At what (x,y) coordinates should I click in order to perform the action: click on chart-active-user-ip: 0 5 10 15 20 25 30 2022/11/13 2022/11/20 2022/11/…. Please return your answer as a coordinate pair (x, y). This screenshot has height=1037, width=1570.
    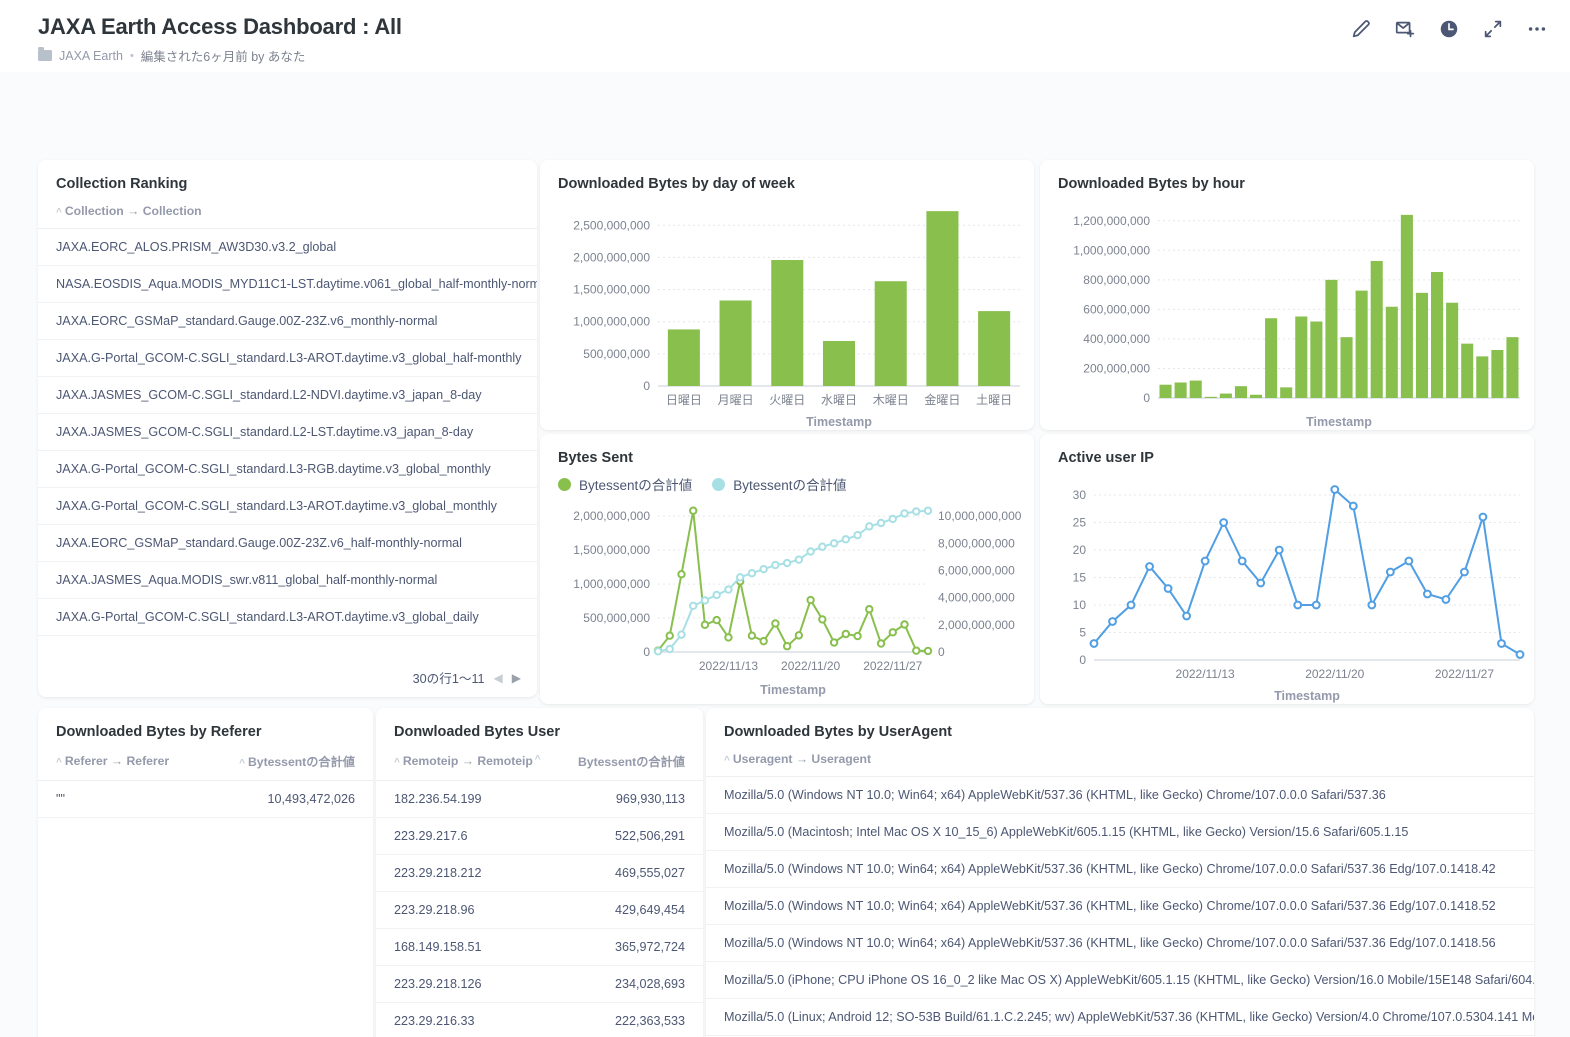
    Looking at the image, I should click on (1287, 587).